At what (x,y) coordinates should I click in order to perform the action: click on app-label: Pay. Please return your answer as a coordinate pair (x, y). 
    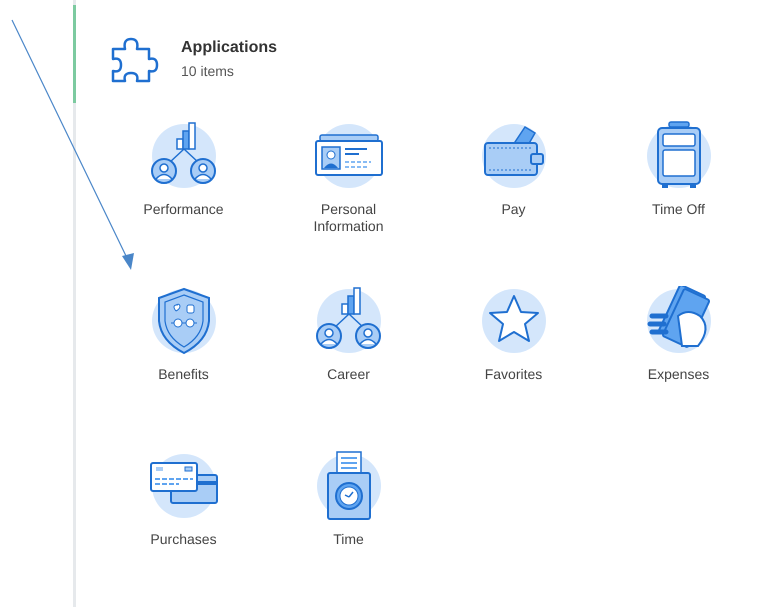
    Looking at the image, I should click on (514, 209).